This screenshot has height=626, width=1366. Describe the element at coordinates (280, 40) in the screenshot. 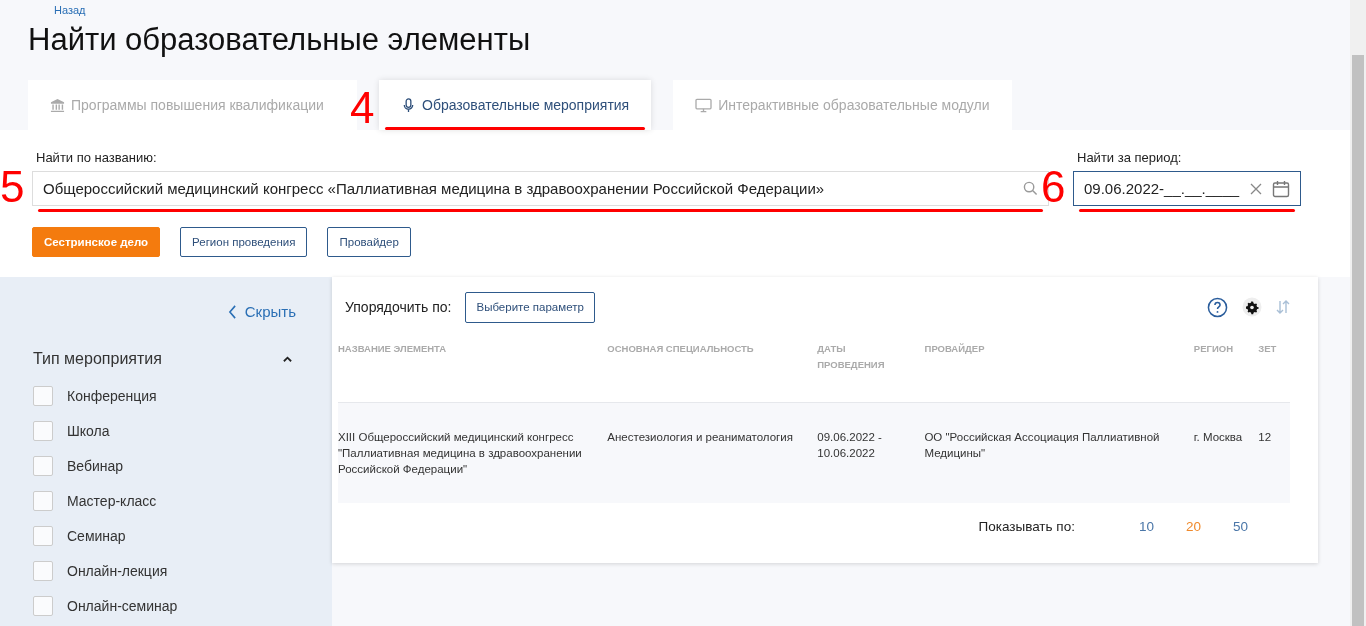

I see `page-title: Найти образовательные элементы` at that location.